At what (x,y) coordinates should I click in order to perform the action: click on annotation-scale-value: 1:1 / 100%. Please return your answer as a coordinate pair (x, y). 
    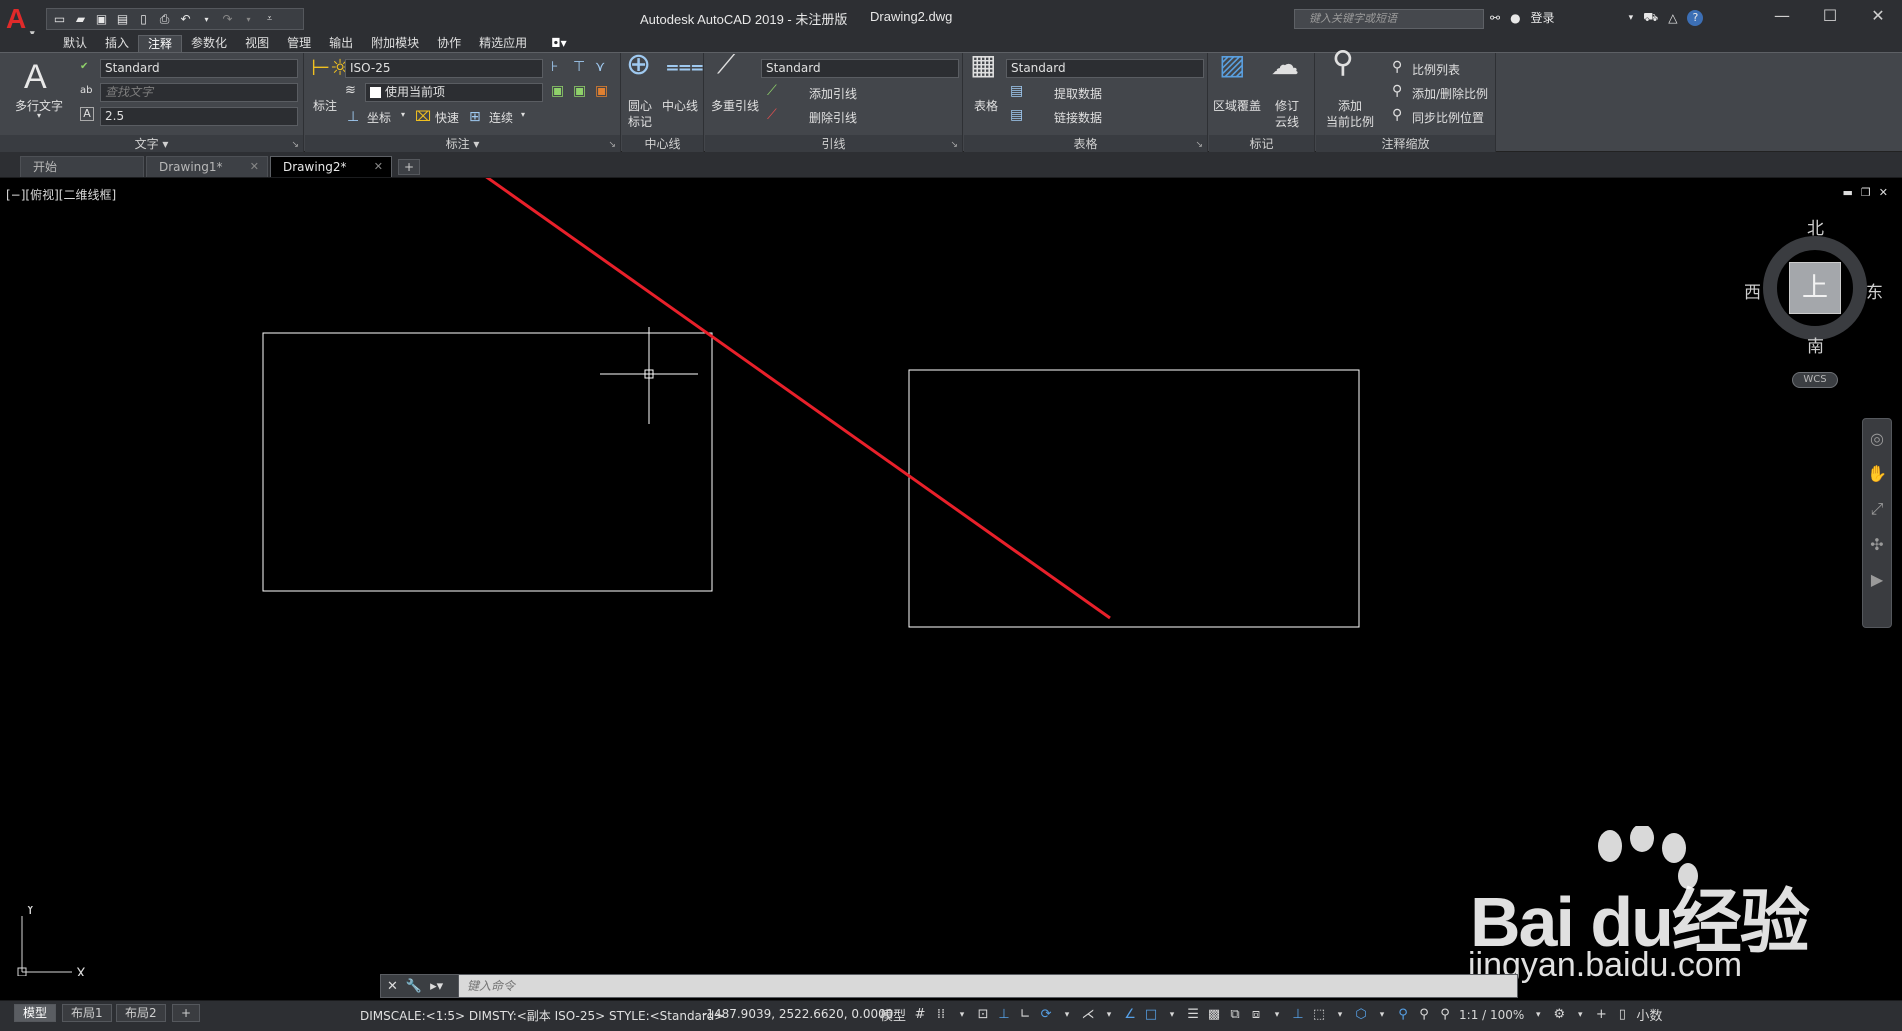
    Looking at the image, I should click on (1491, 1015).